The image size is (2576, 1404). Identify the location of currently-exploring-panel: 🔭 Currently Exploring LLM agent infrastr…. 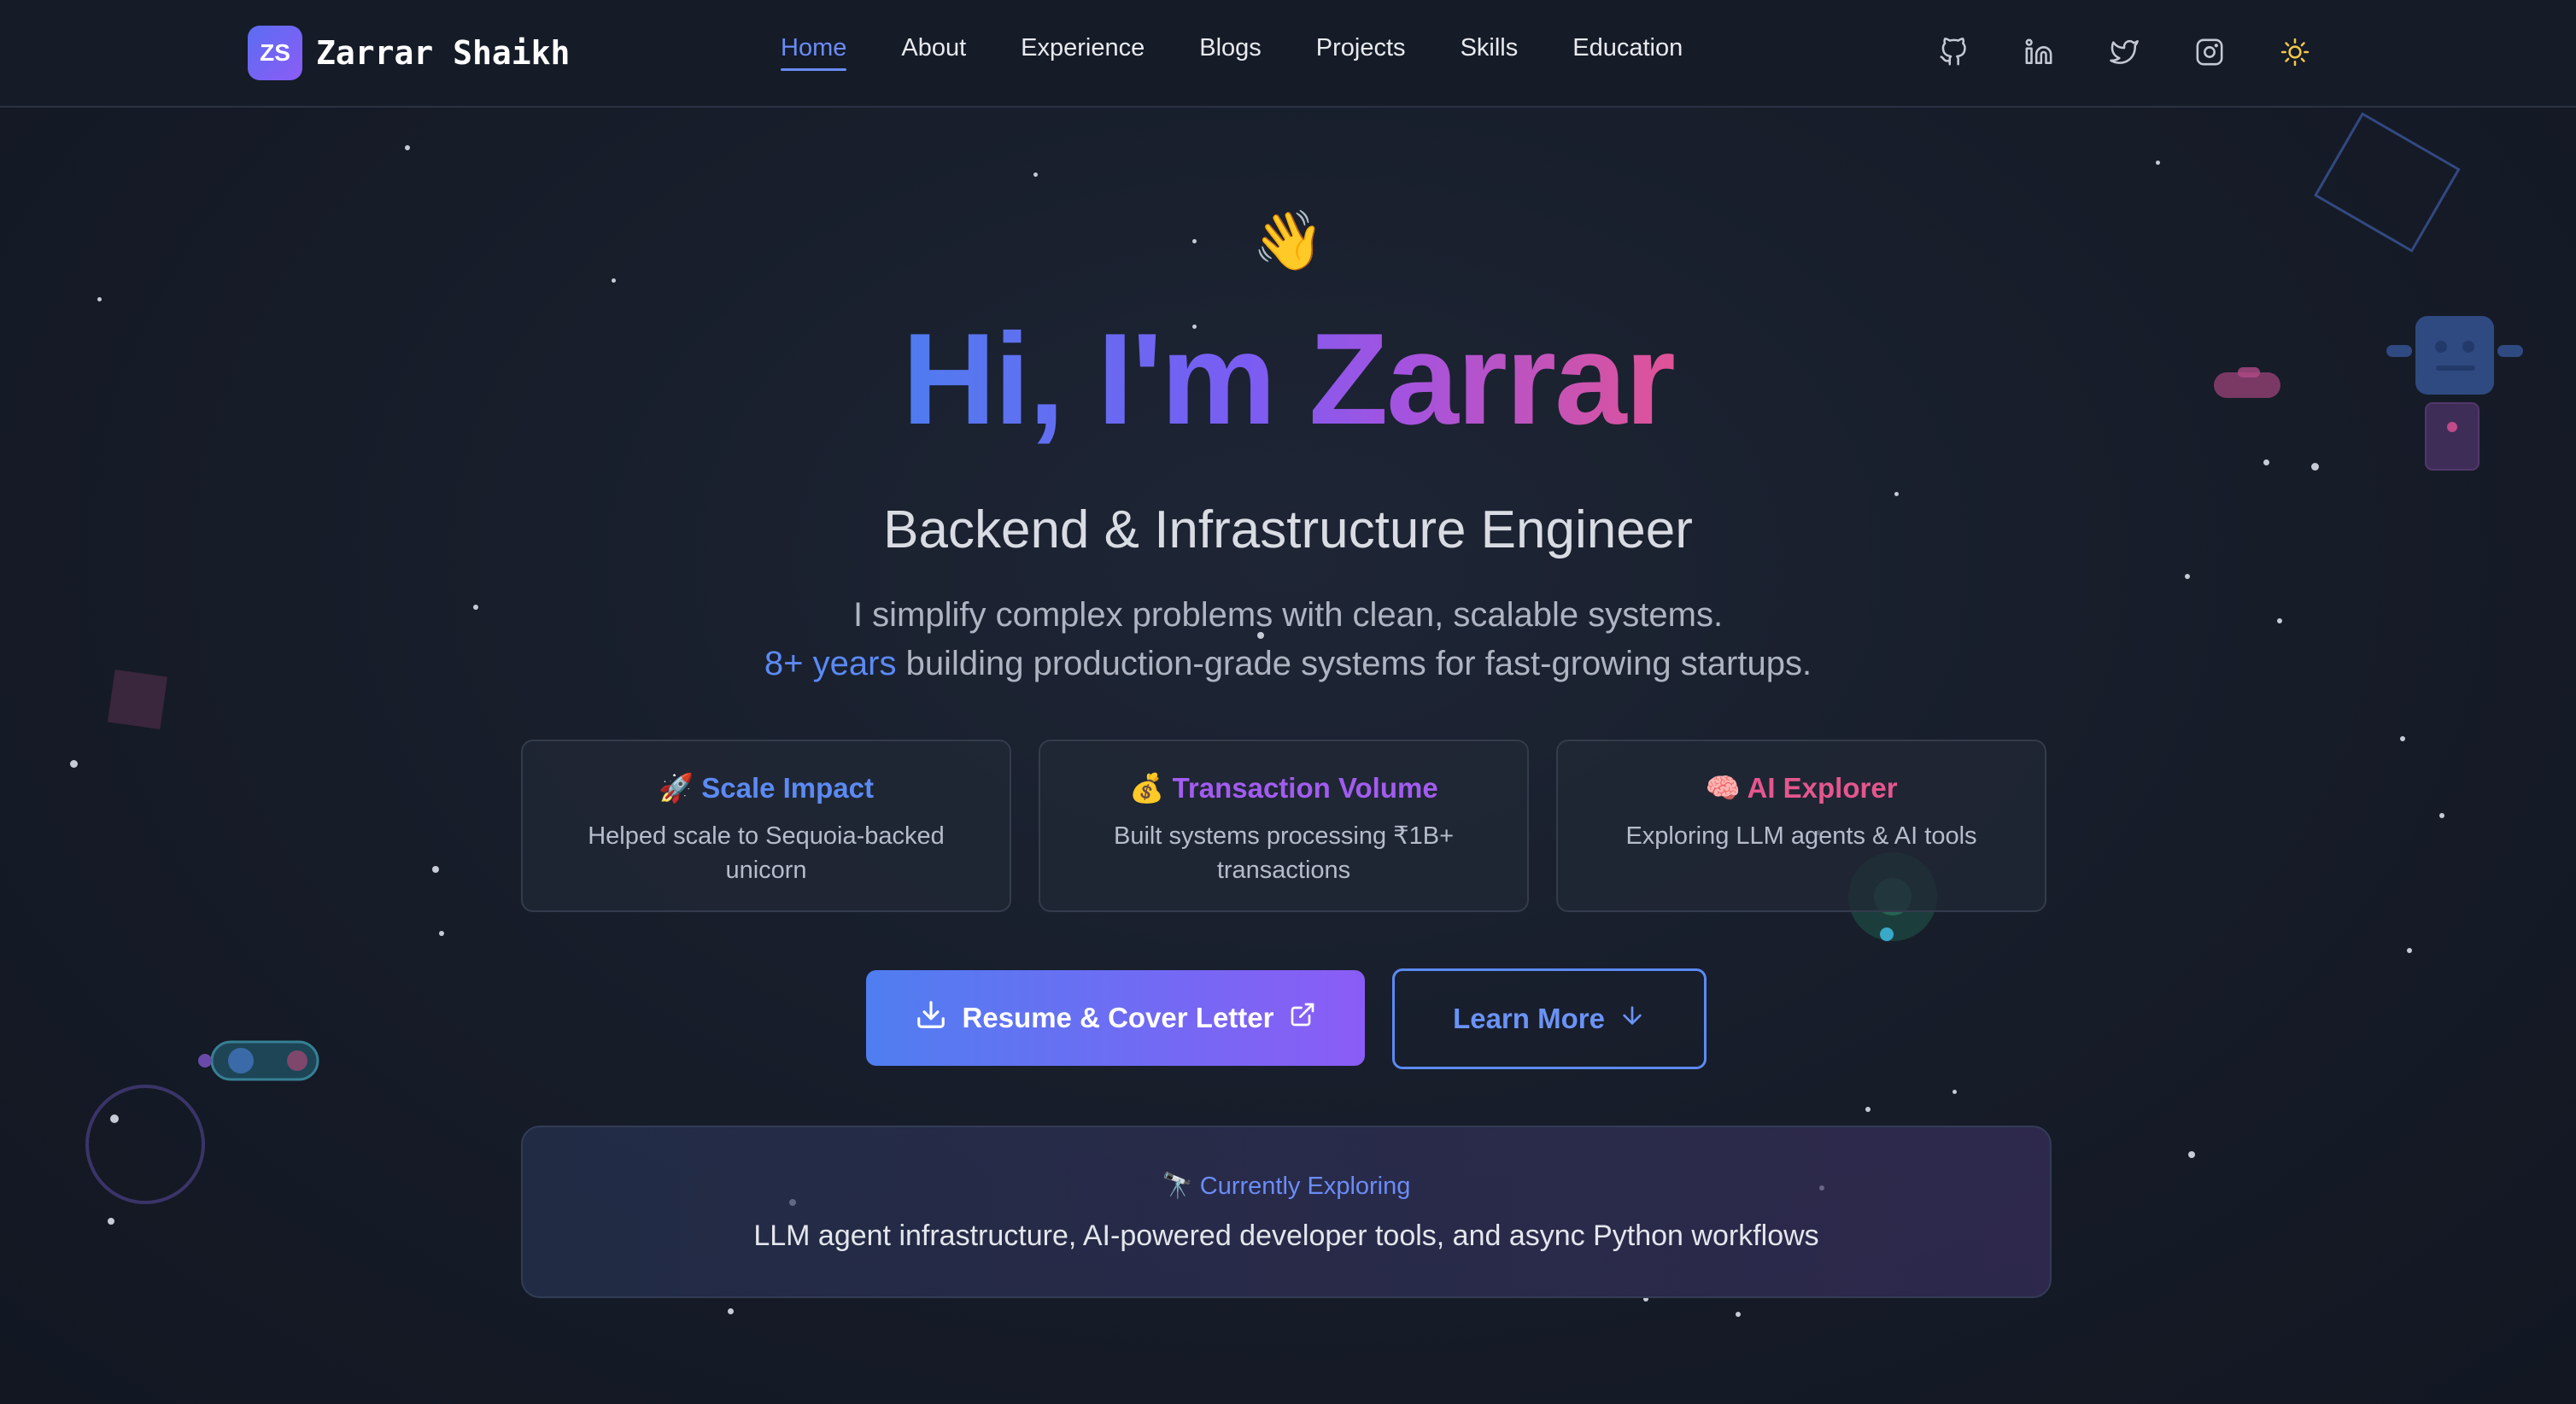
(1286, 1212).